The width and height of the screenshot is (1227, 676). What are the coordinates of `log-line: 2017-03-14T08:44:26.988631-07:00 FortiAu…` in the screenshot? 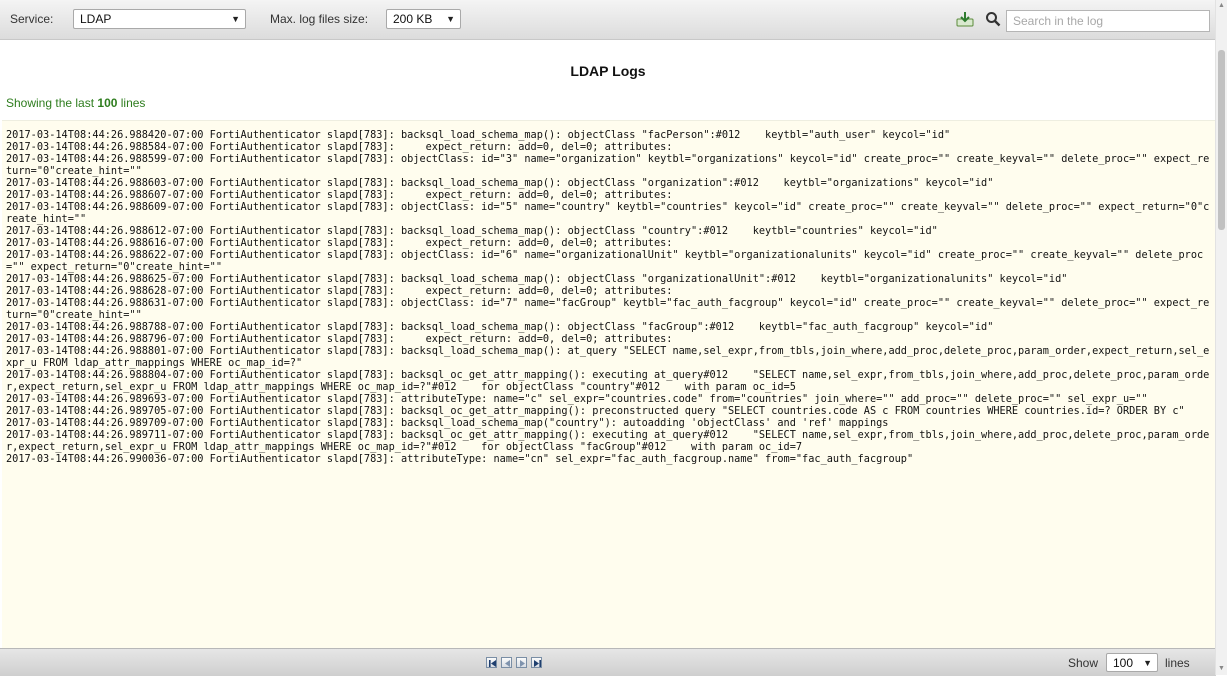 It's located at (608, 309).